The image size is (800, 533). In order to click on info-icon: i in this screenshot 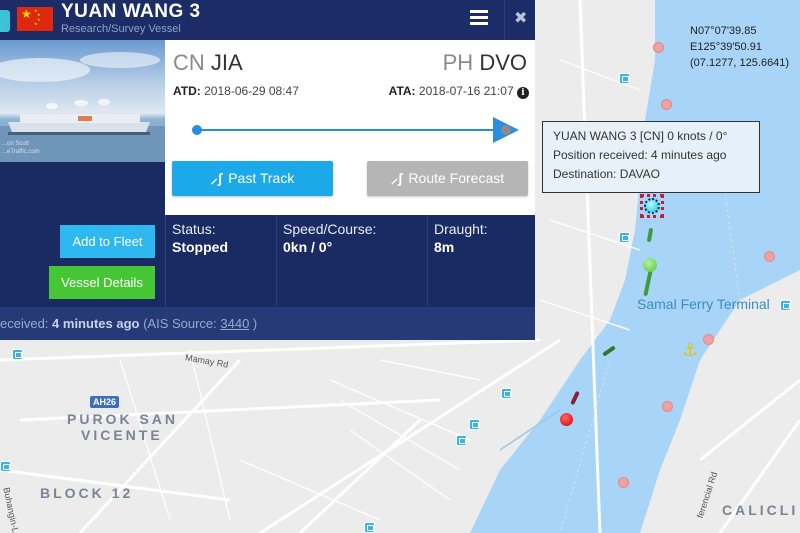, I will do `click(523, 93)`.